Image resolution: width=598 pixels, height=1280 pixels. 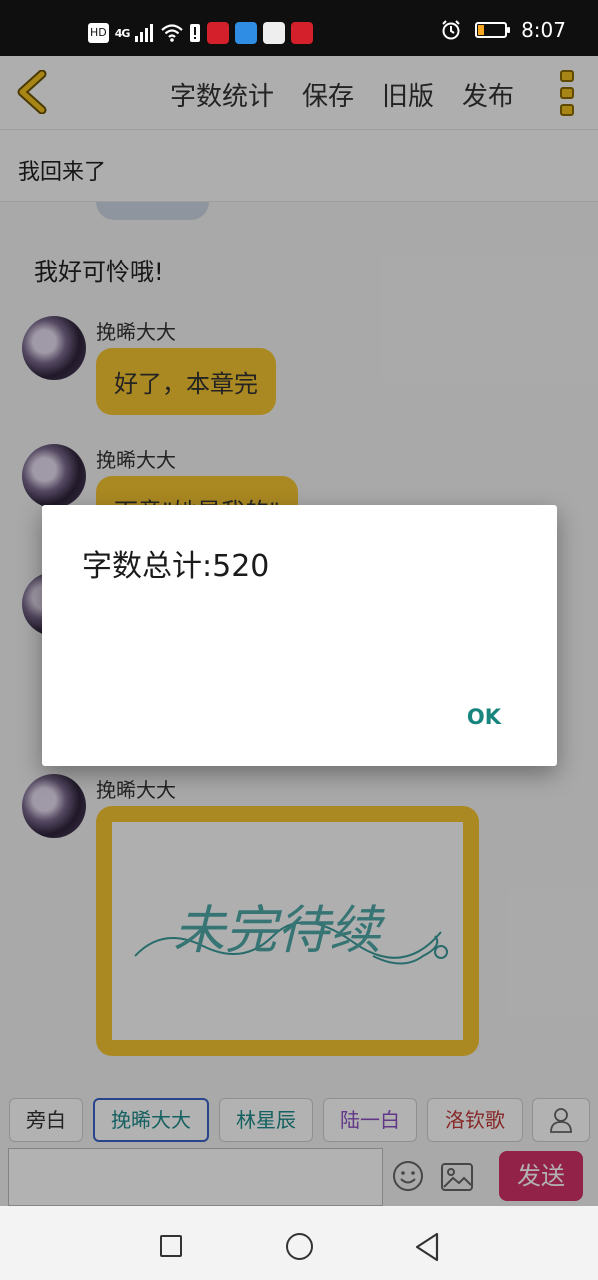 I want to click on recent-apps-icon, so click(x=171, y=1246).